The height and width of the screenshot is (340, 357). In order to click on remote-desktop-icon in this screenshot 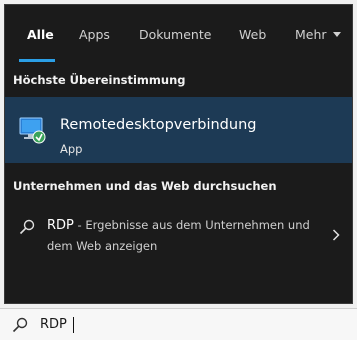, I will do `click(32, 130)`.